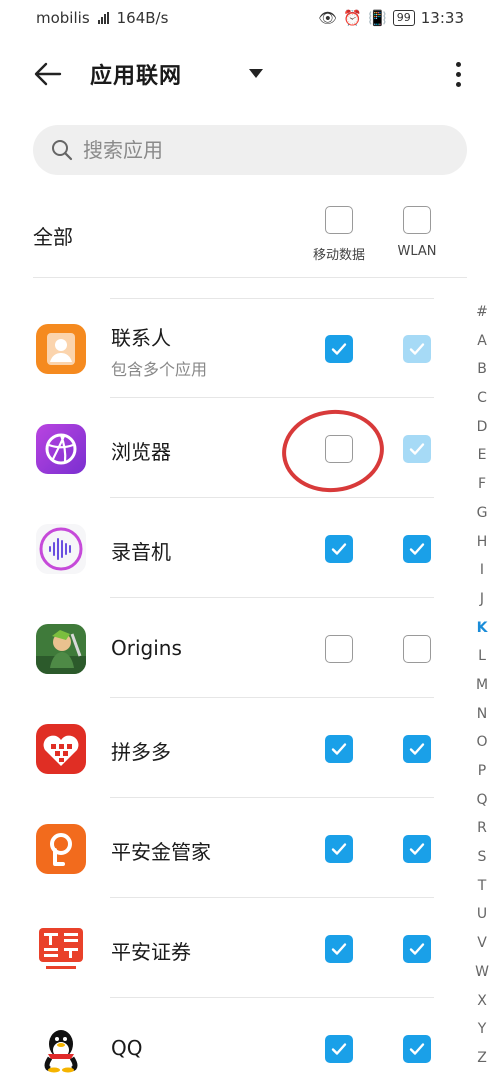 This screenshot has width=500, height=1083. I want to click on search-icon, so click(62, 150).